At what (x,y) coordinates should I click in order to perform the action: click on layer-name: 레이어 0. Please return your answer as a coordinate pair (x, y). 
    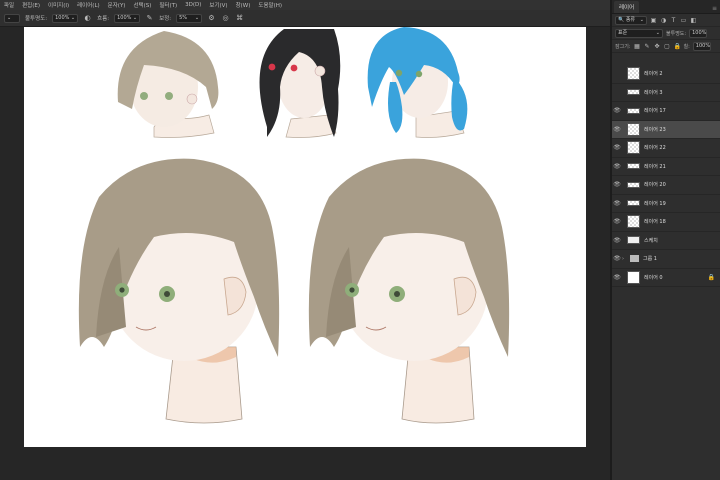
    Looking at the image, I should click on (653, 277).